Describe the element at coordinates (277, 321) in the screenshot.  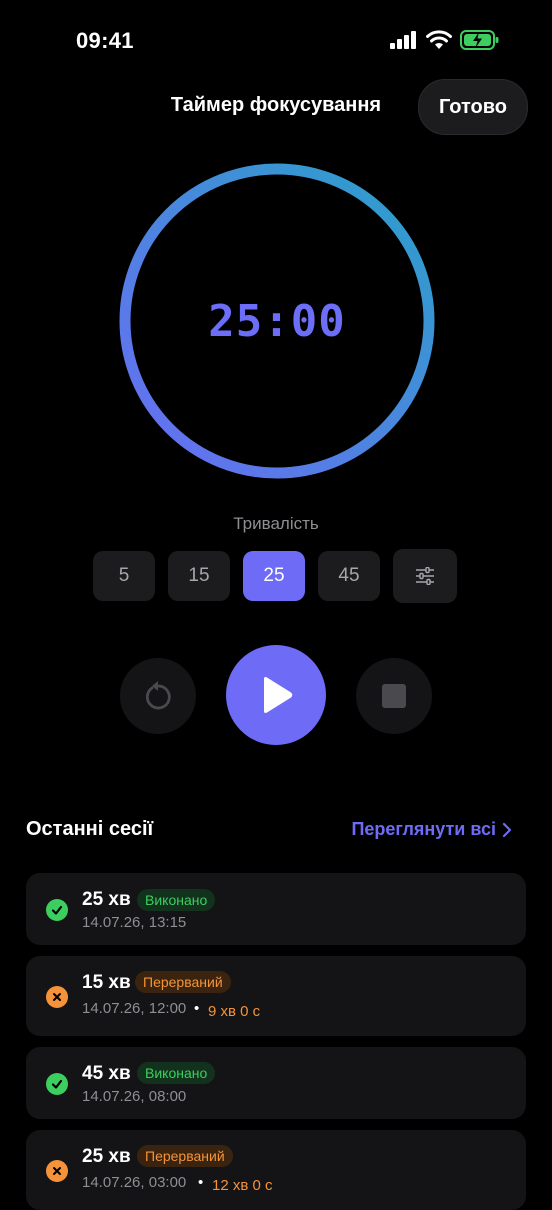
I see `timer-display: 25:00` at that location.